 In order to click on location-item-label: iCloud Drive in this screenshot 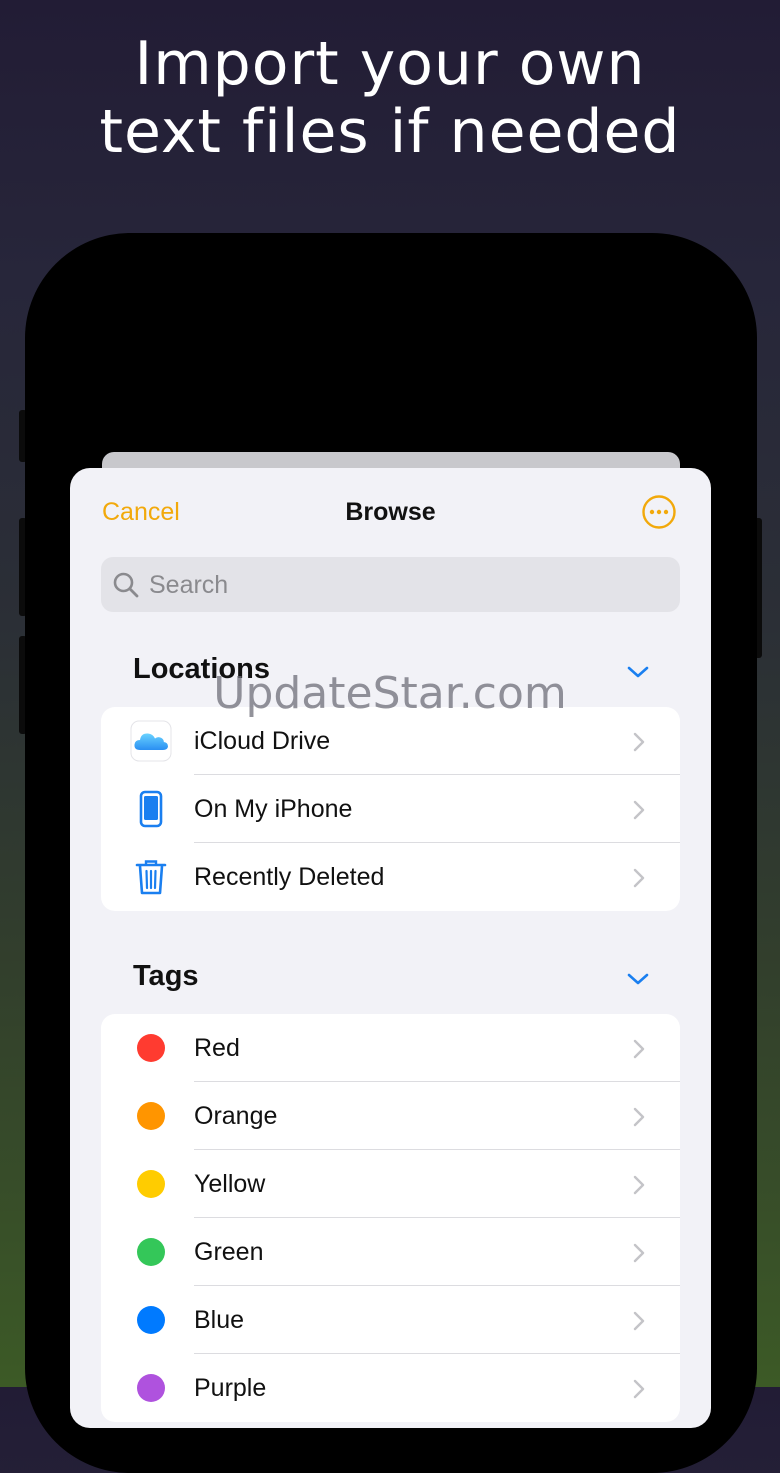, I will do `click(262, 741)`.